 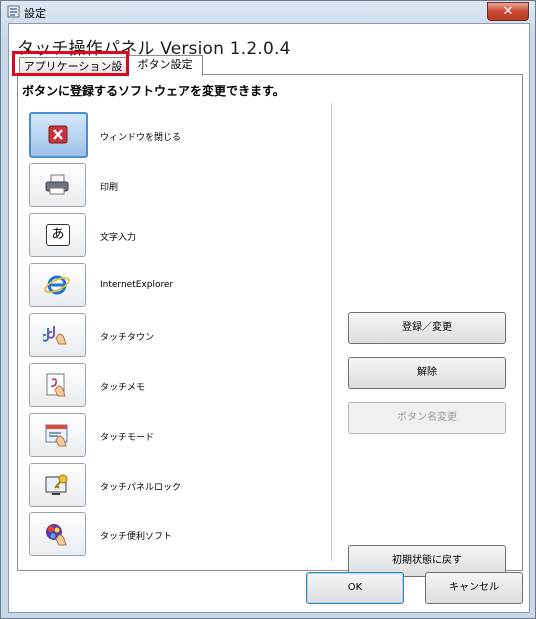 I want to click on item-button-touch-panel-lock, so click(x=57, y=485).